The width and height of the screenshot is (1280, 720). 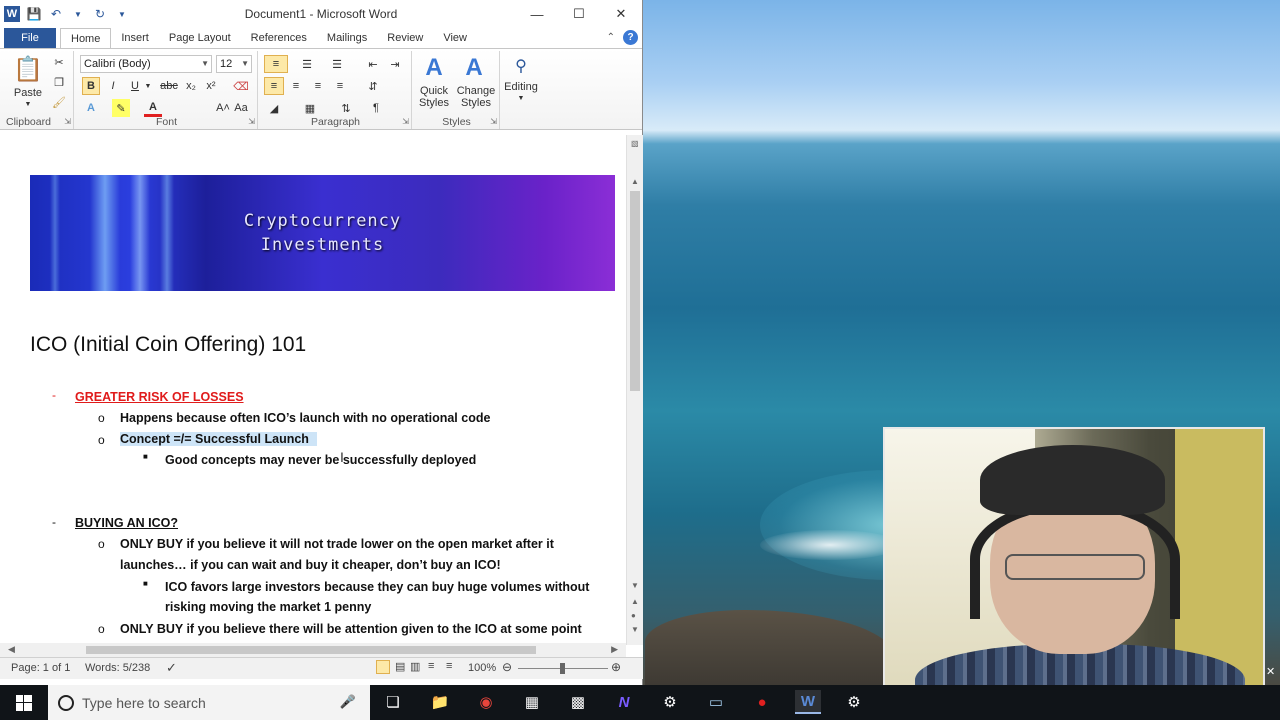 What do you see at coordinates (611, 37) in the screenshot?
I see `minimize-ribbon-icon: ⌃` at bounding box center [611, 37].